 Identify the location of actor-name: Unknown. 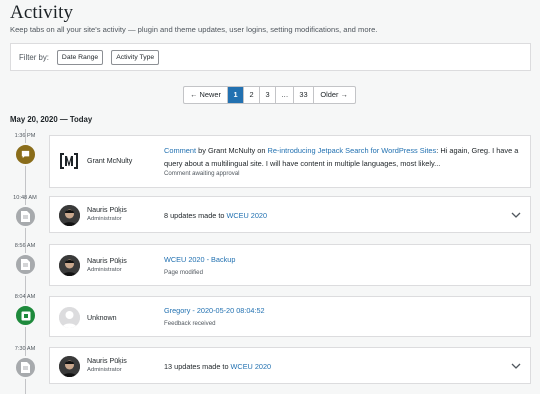
(102, 318).